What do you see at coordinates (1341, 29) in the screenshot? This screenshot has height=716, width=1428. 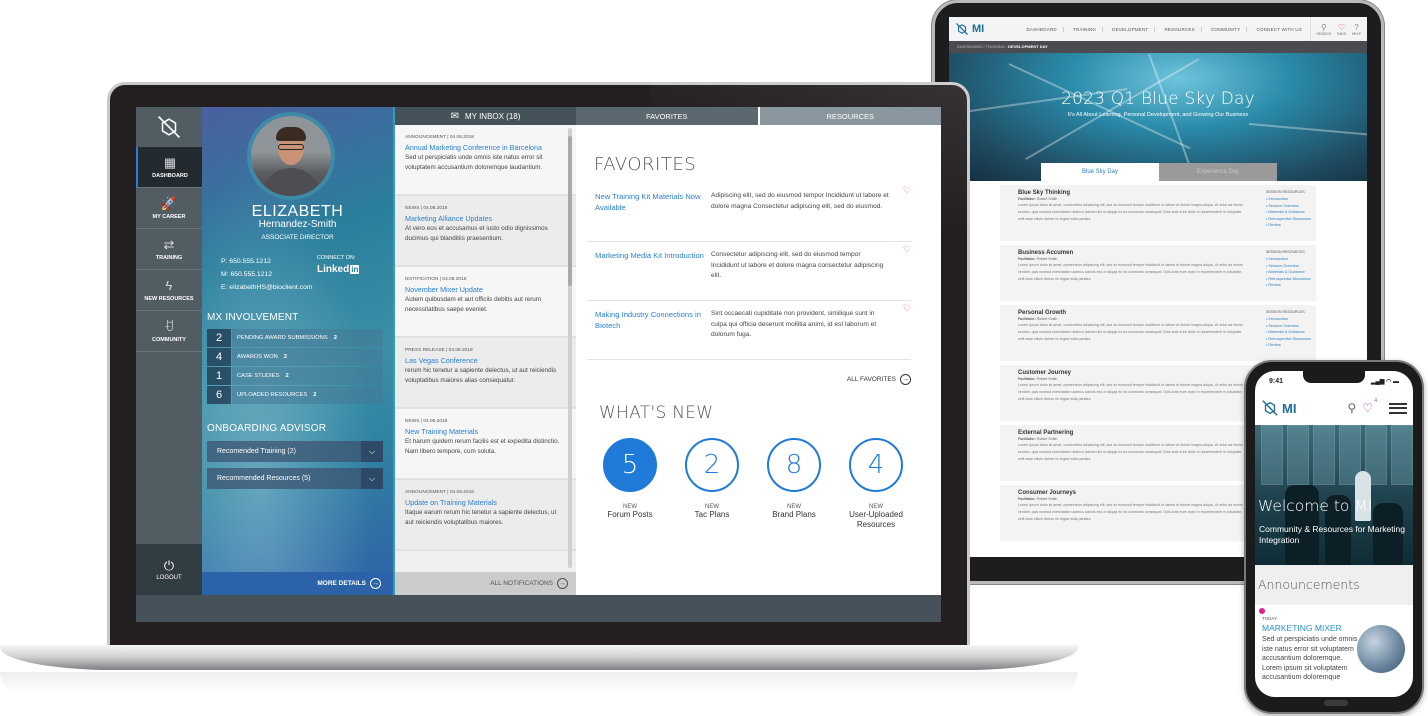 I see `heart-button: ♡ FAVS` at bounding box center [1341, 29].